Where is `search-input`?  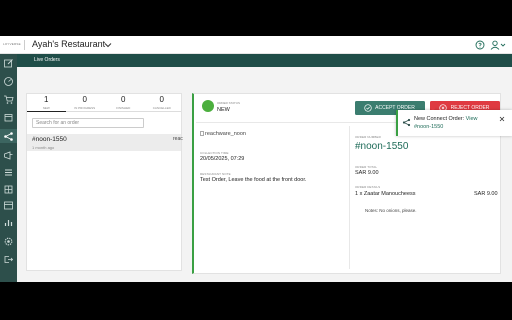
search-input is located at coordinates (88, 123).